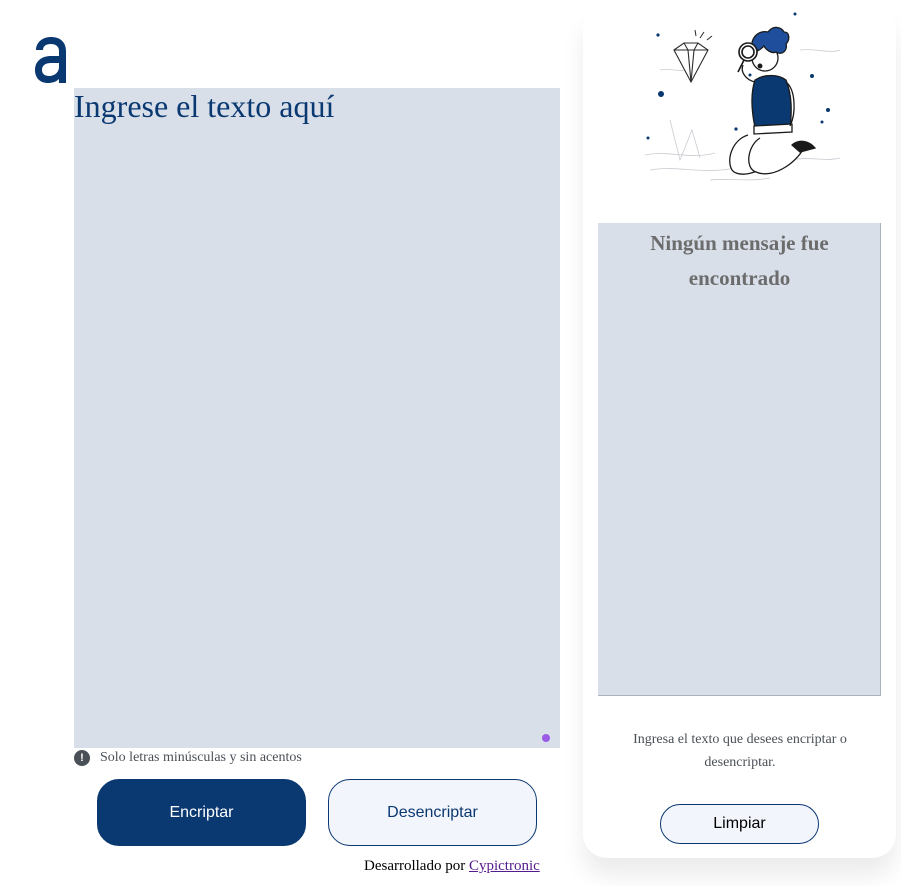 The height and width of the screenshot is (886, 901). What do you see at coordinates (739, 261) in the screenshot?
I see `result-title: Ningún mensaje fue encontrado` at bounding box center [739, 261].